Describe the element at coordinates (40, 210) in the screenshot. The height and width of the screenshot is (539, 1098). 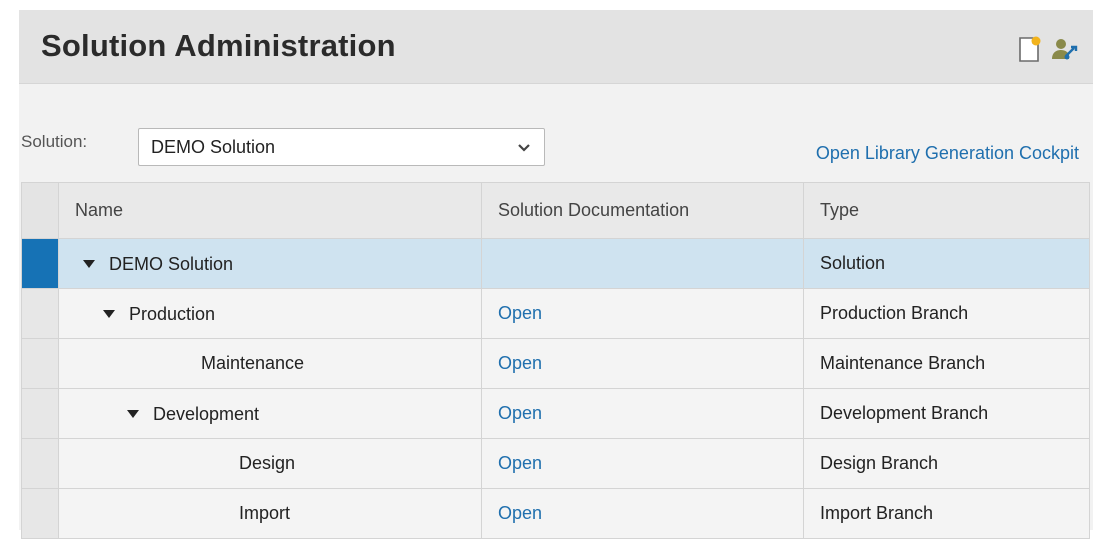
I see `row-selector-header` at that location.